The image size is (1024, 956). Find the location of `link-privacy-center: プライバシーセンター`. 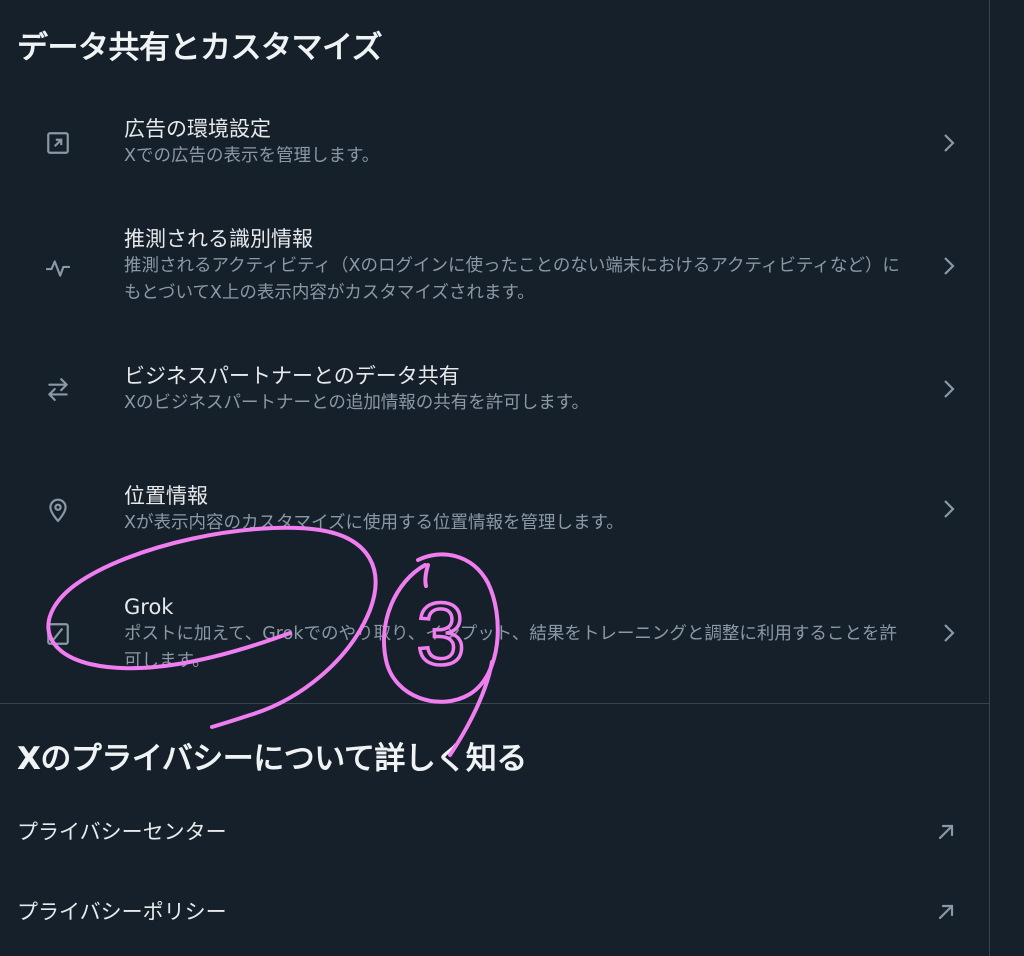

link-privacy-center: プライバシーセンター is located at coordinates (494, 832).